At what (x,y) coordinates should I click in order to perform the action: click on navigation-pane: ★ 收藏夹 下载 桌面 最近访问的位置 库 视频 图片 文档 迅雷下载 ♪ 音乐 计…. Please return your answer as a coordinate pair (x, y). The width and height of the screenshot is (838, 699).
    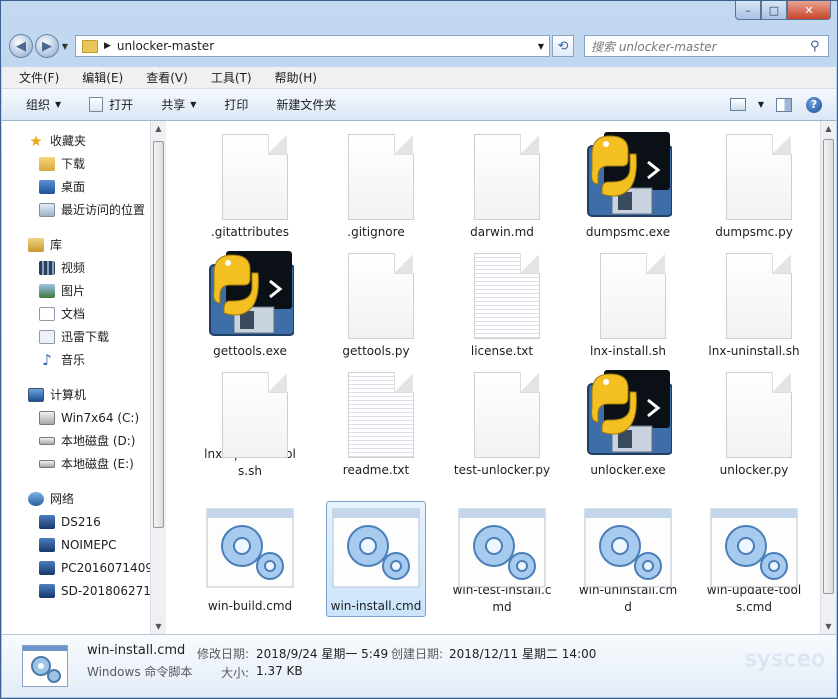
    Looking at the image, I should click on (76, 377).